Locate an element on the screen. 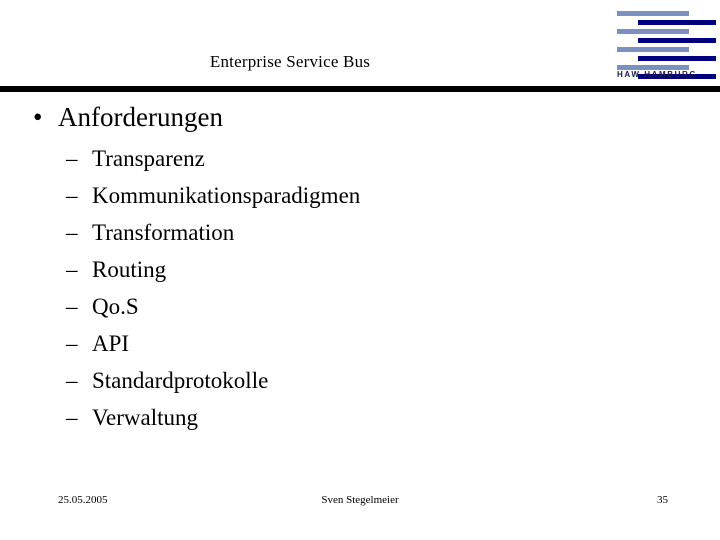  sub-bullet-label: Routing is located at coordinates (129, 269).